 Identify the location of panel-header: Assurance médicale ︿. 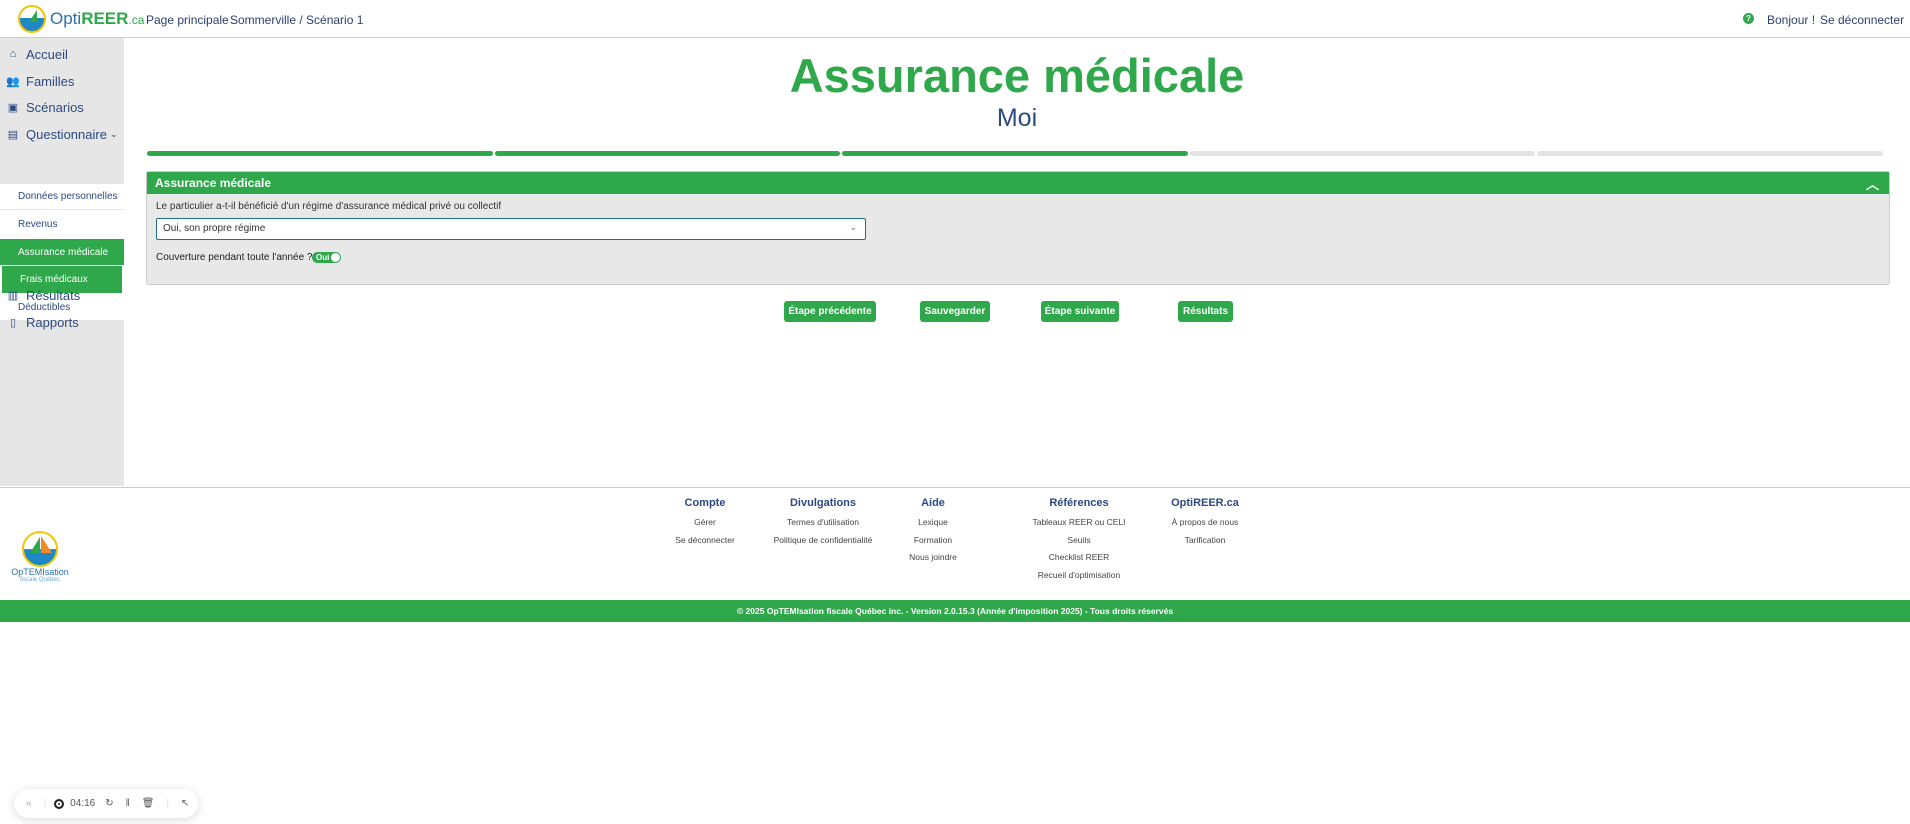
(1018, 183).